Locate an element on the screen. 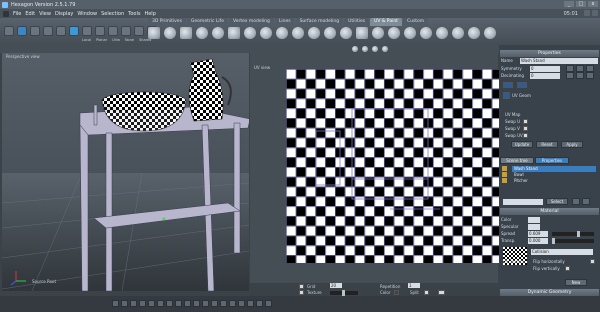  lights-icon is located at coordinates (241, 303).